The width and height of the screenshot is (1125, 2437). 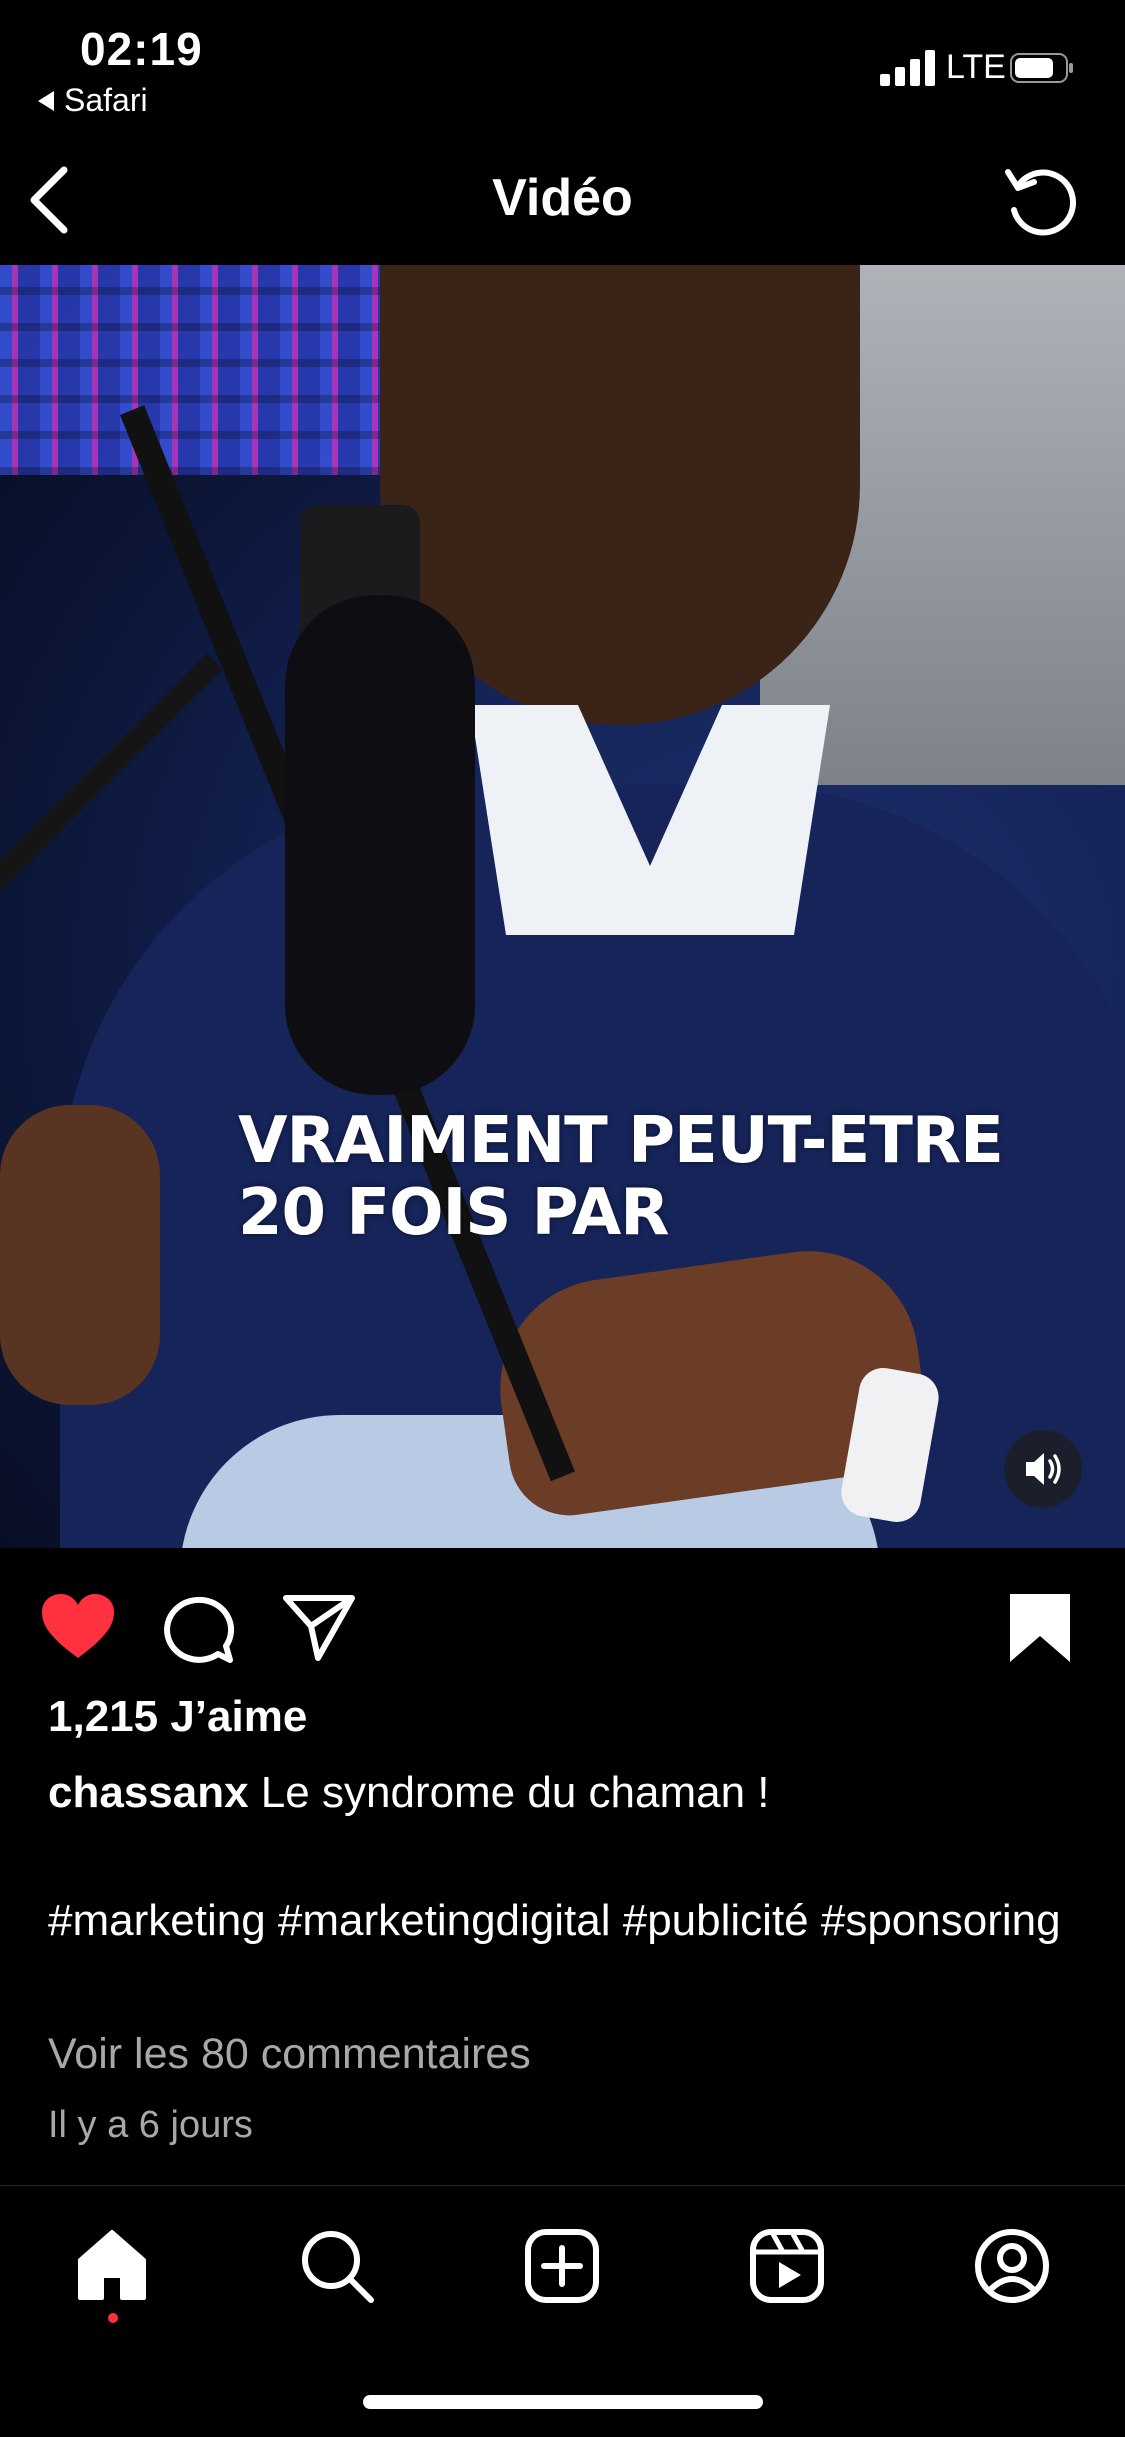 What do you see at coordinates (150, 2125) in the screenshot?
I see `post-timestamp: Il y a 6 jours` at bounding box center [150, 2125].